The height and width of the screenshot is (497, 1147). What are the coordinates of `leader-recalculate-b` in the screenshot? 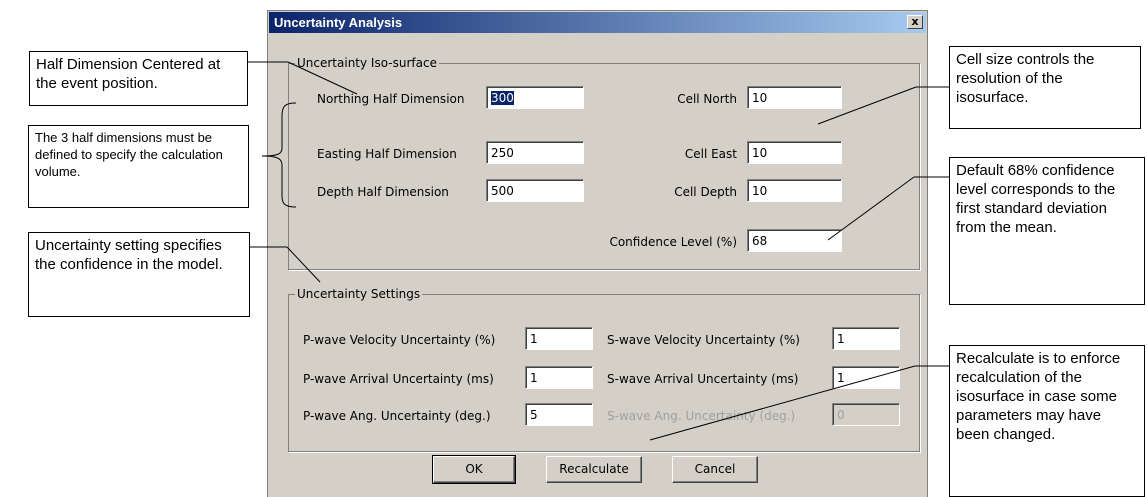 It's located at (782, 403).